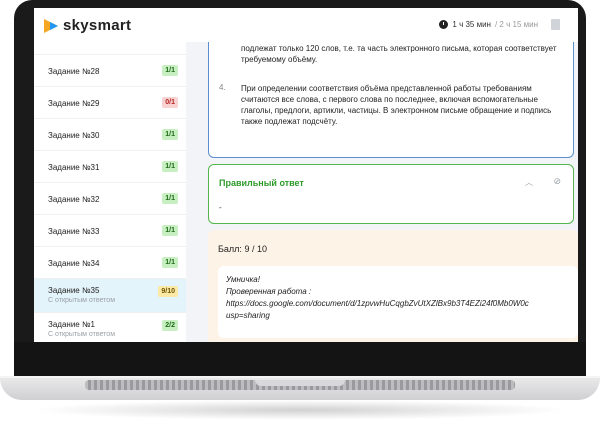  What do you see at coordinates (110, 103) in the screenshot?
I see `sidebar-item-task: Задание №29 0/1` at bounding box center [110, 103].